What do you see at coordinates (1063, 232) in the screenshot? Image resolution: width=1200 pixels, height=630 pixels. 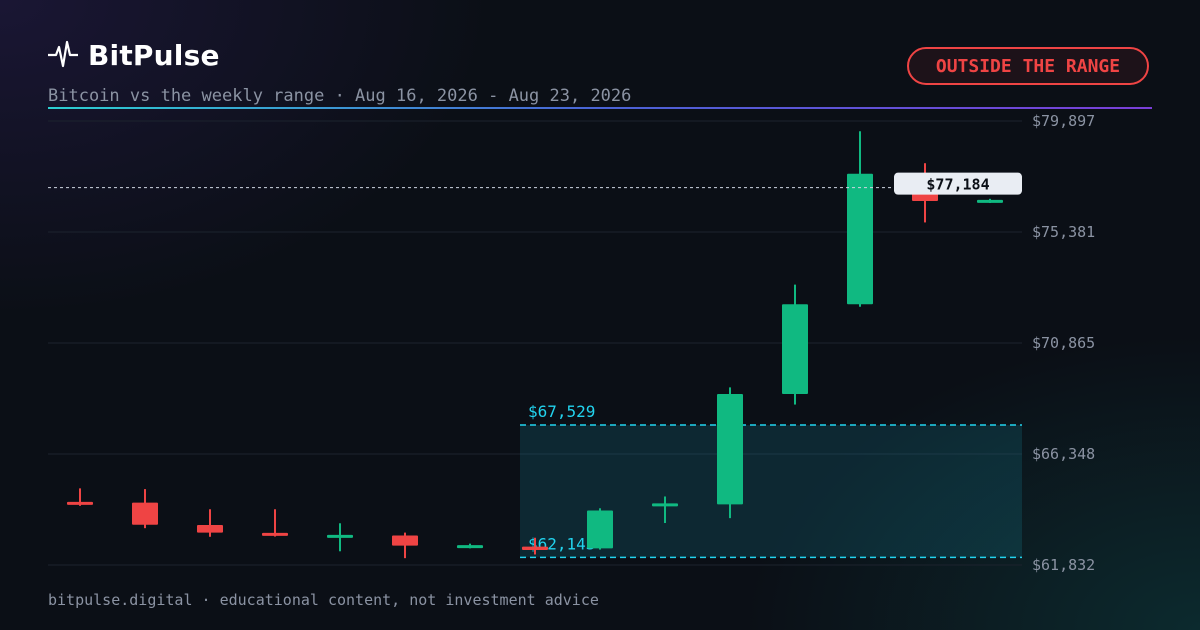 I see `y-tick-label: $75,381` at bounding box center [1063, 232].